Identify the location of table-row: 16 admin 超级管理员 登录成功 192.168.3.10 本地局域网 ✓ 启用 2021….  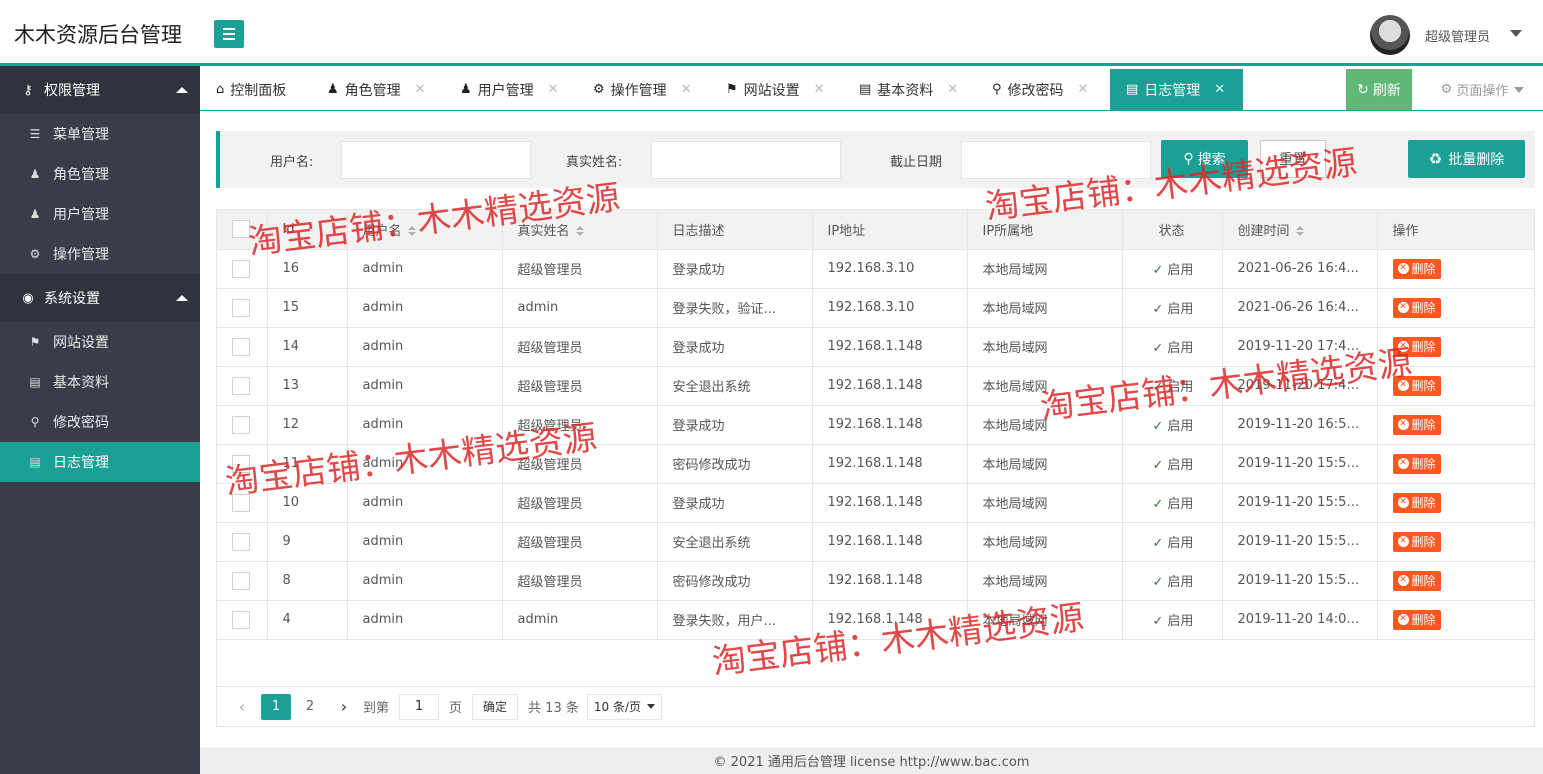
(875, 269).